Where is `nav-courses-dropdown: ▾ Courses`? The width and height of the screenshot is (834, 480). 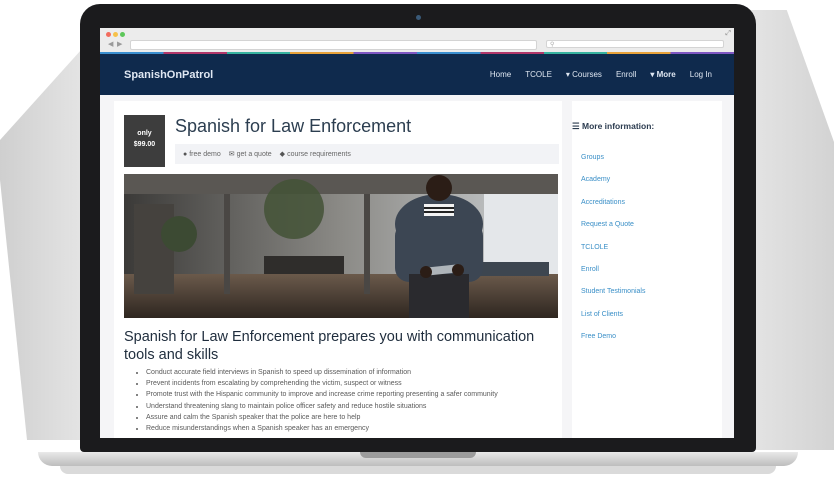
nav-courses-dropdown: ▾ Courses is located at coordinates (584, 74).